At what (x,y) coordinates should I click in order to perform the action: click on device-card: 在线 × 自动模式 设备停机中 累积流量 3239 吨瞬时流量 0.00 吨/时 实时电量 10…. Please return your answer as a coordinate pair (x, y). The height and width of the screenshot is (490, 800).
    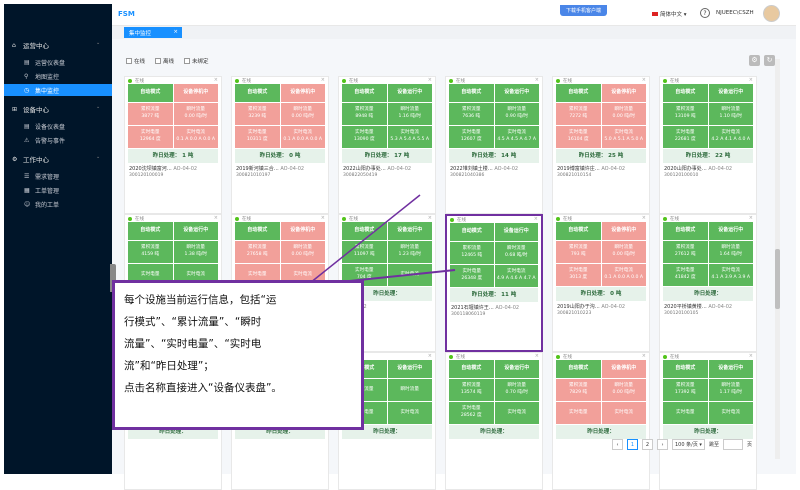
    Looking at the image, I should click on (280, 145).